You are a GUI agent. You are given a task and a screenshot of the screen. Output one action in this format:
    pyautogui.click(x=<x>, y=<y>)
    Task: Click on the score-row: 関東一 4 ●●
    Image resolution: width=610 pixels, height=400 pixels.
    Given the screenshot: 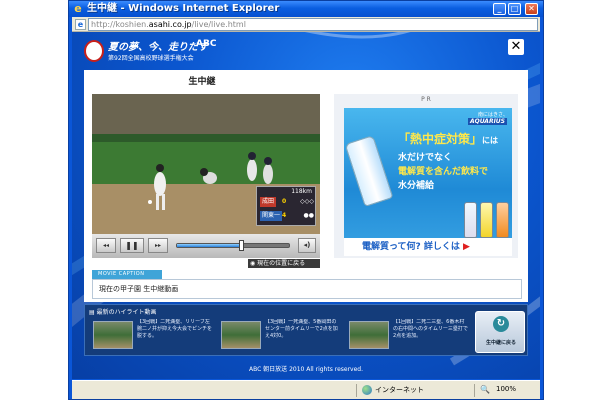 What is the action you would take?
    pyautogui.click(x=287, y=216)
    